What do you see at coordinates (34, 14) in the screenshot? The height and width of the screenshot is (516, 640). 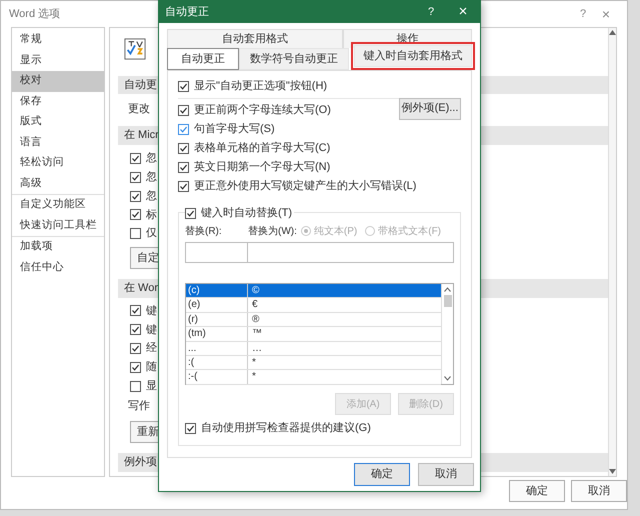 I see `window-title: Word 选项` at bounding box center [34, 14].